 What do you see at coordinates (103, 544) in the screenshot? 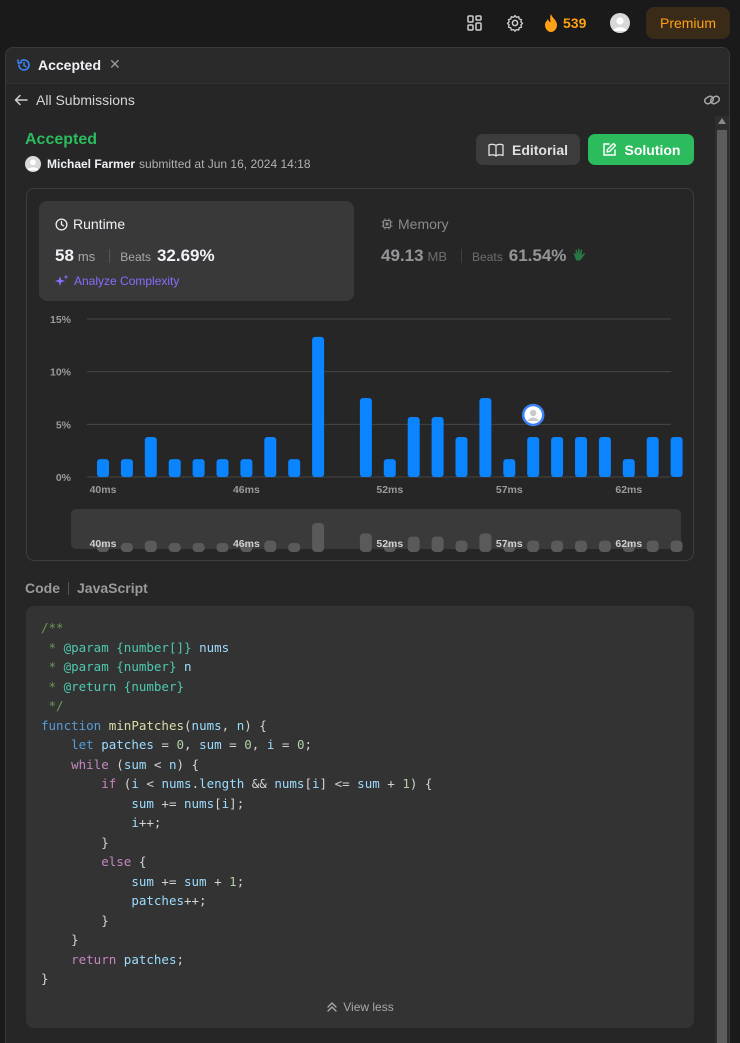
I see `overview-tick-label: 40ms` at bounding box center [103, 544].